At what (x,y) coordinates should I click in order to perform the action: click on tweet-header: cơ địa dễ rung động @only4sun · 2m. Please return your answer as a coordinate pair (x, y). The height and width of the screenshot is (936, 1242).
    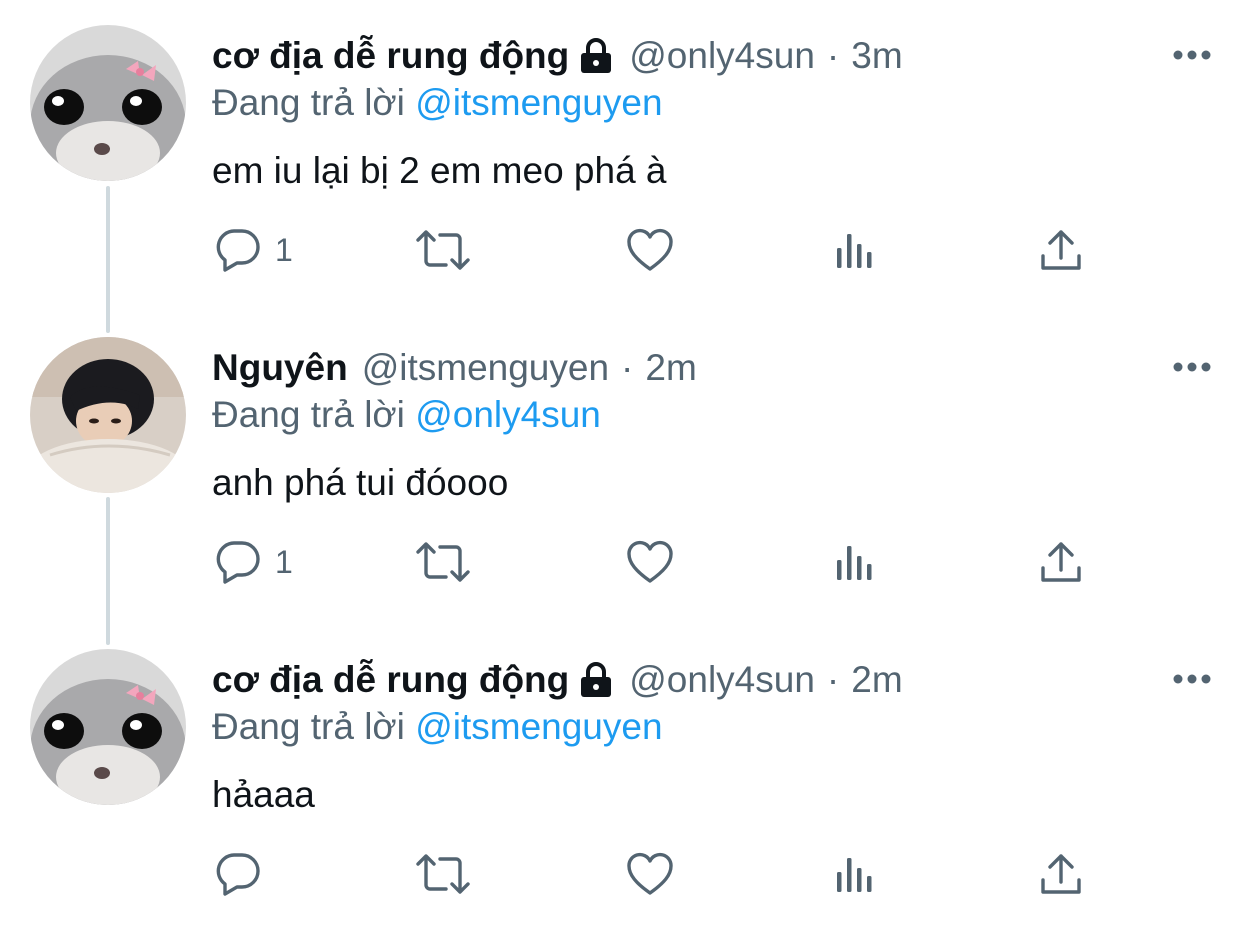
    Looking at the image, I should click on (557, 680).